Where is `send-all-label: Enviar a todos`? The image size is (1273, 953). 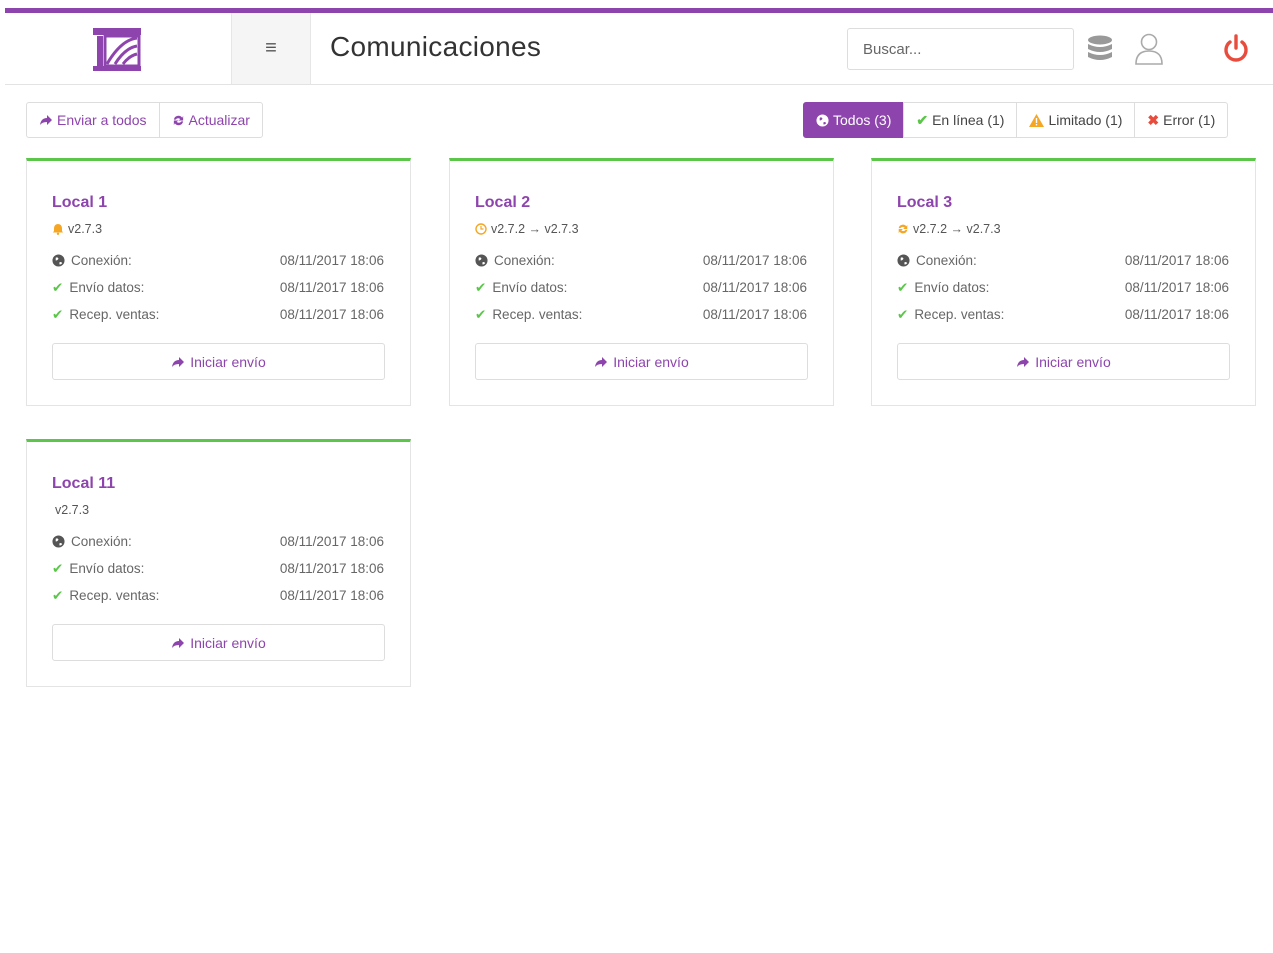 send-all-label: Enviar a todos is located at coordinates (102, 120).